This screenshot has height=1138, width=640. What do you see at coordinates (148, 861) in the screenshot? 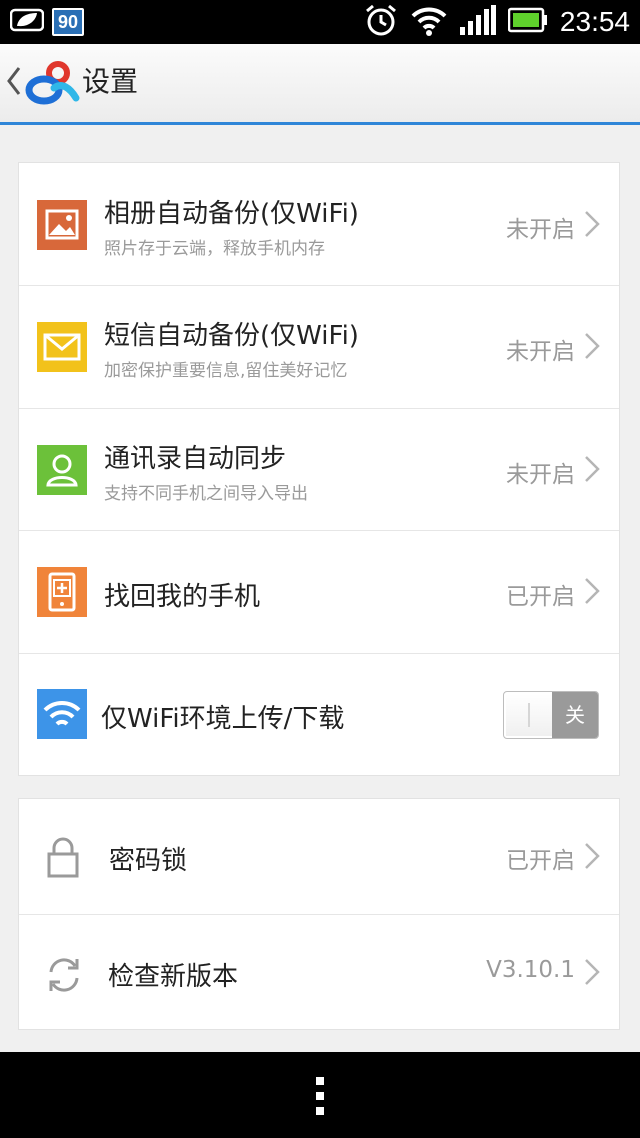
I see `row-title: 密码锁` at bounding box center [148, 861].